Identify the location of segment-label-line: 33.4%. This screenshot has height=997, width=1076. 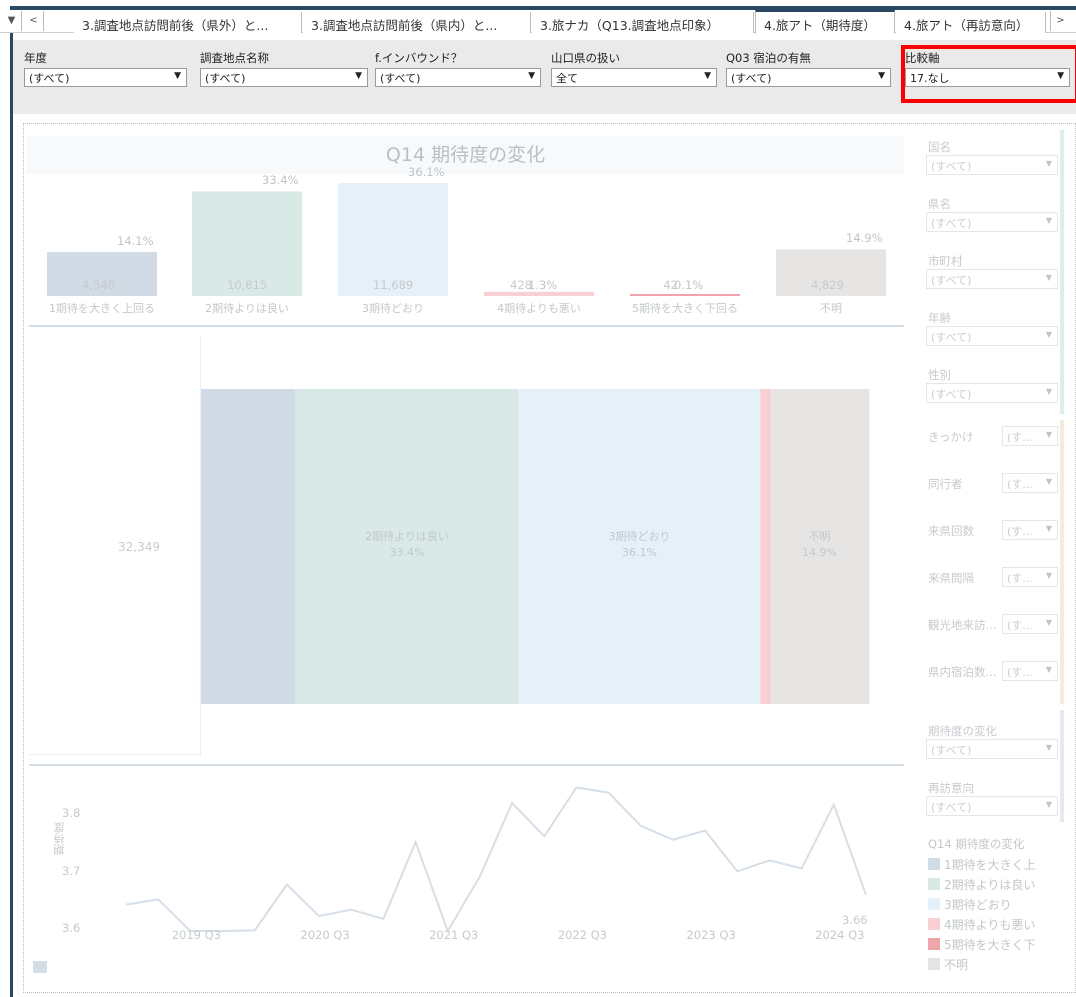
(407, 552).